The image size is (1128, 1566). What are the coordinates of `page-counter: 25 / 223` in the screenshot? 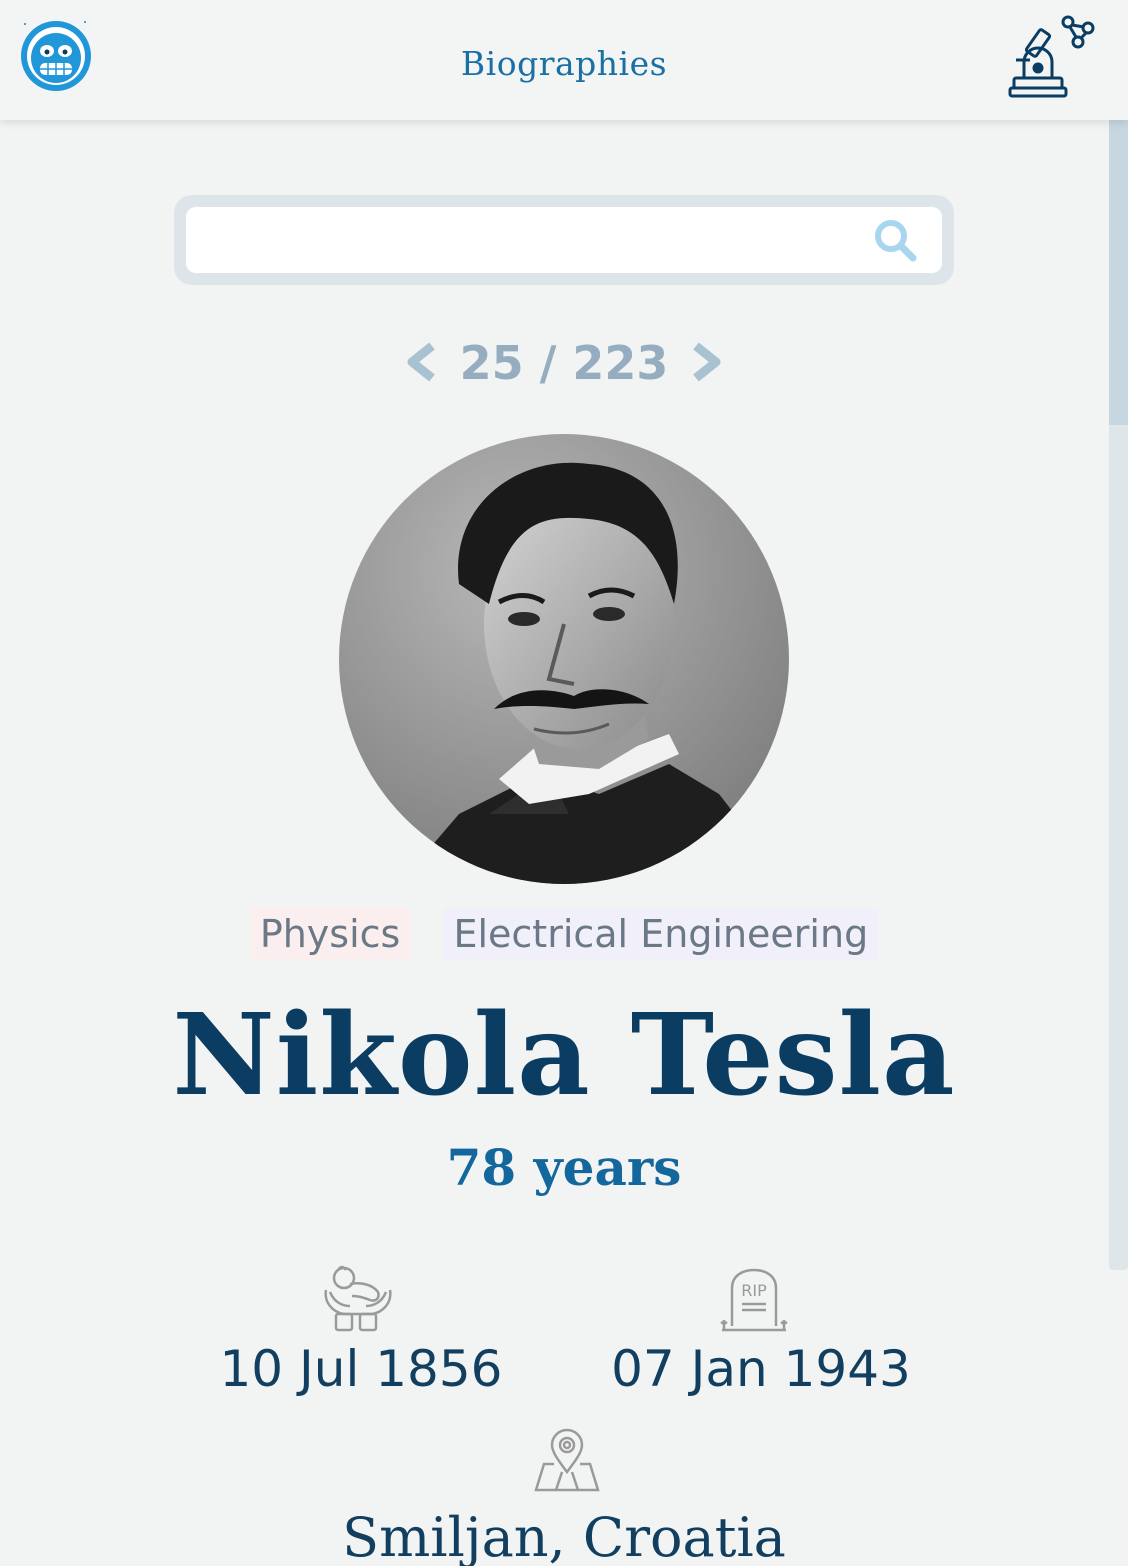 It's located at (564, 363).